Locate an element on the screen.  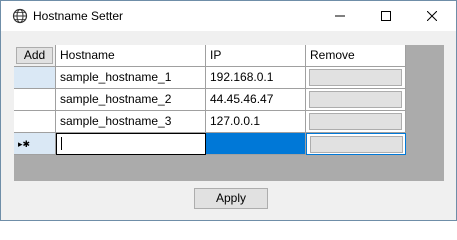
column-header-hostname: Hostname is located at coordinates (131, 56).